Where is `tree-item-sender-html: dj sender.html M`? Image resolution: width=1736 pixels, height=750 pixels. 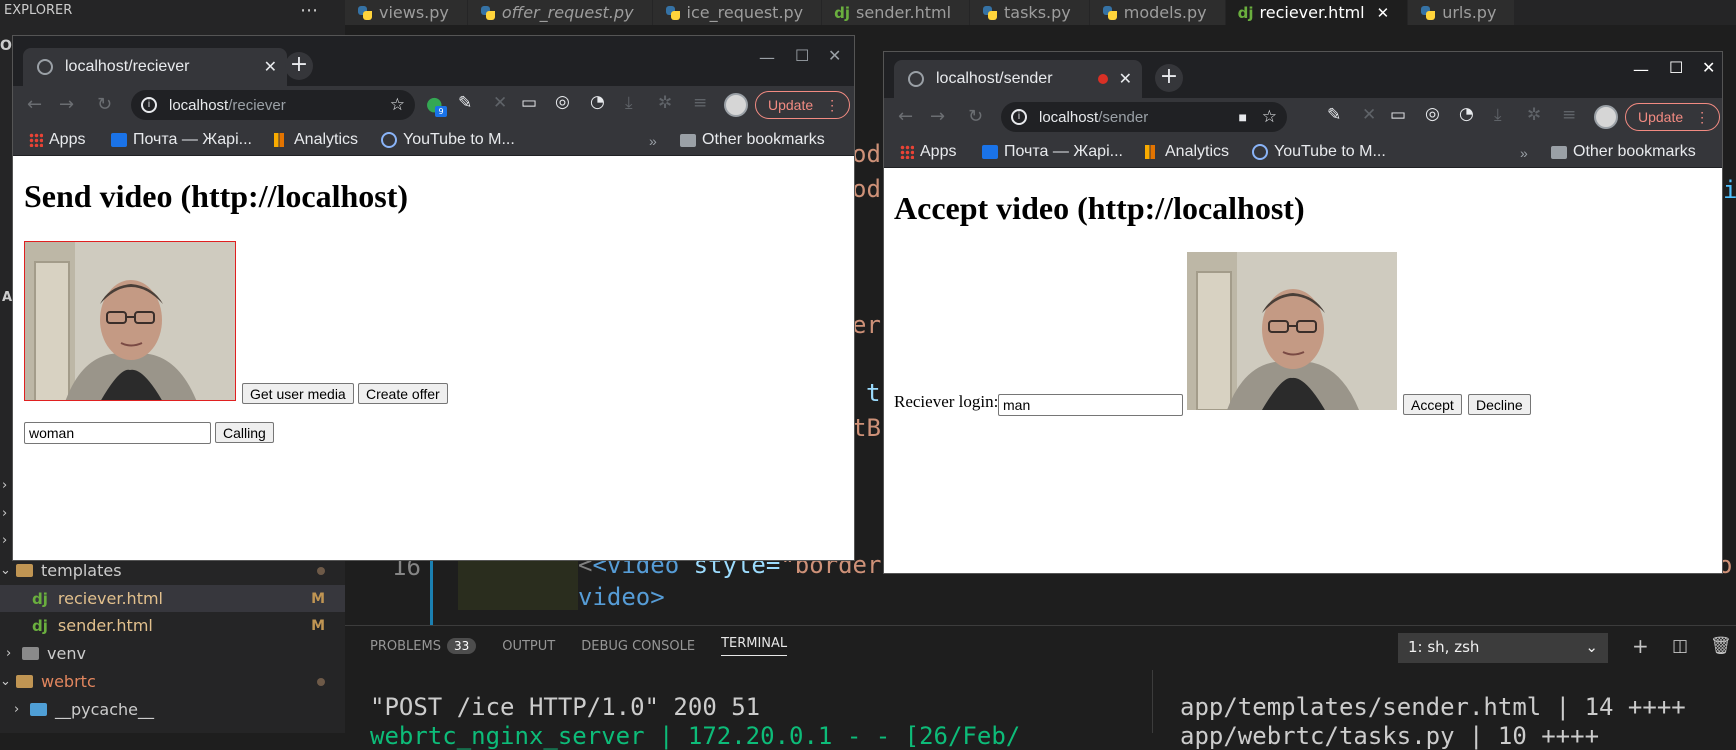 tree-item-sender-html: dj sender.html M is located at coordinates (172, 625).